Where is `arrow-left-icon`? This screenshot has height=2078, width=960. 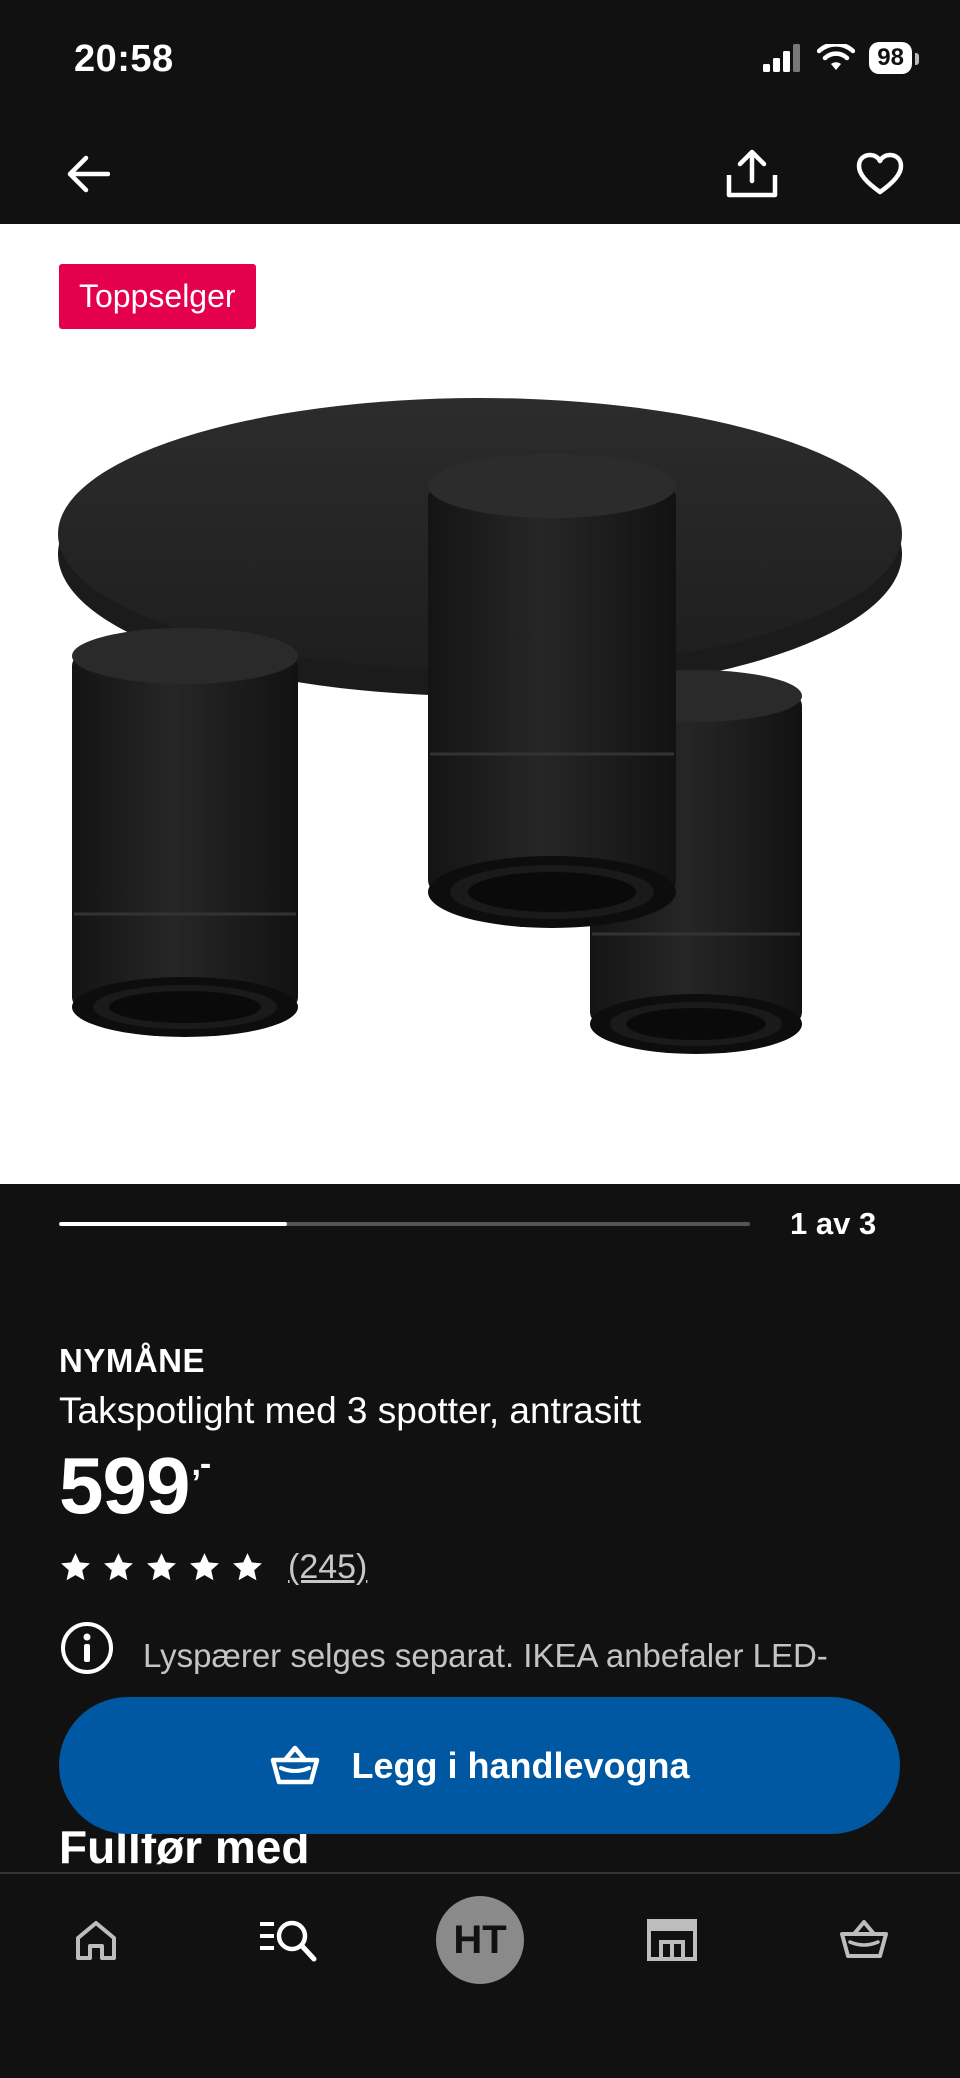
arrow-left-icon is located at coordinates (88, 174).